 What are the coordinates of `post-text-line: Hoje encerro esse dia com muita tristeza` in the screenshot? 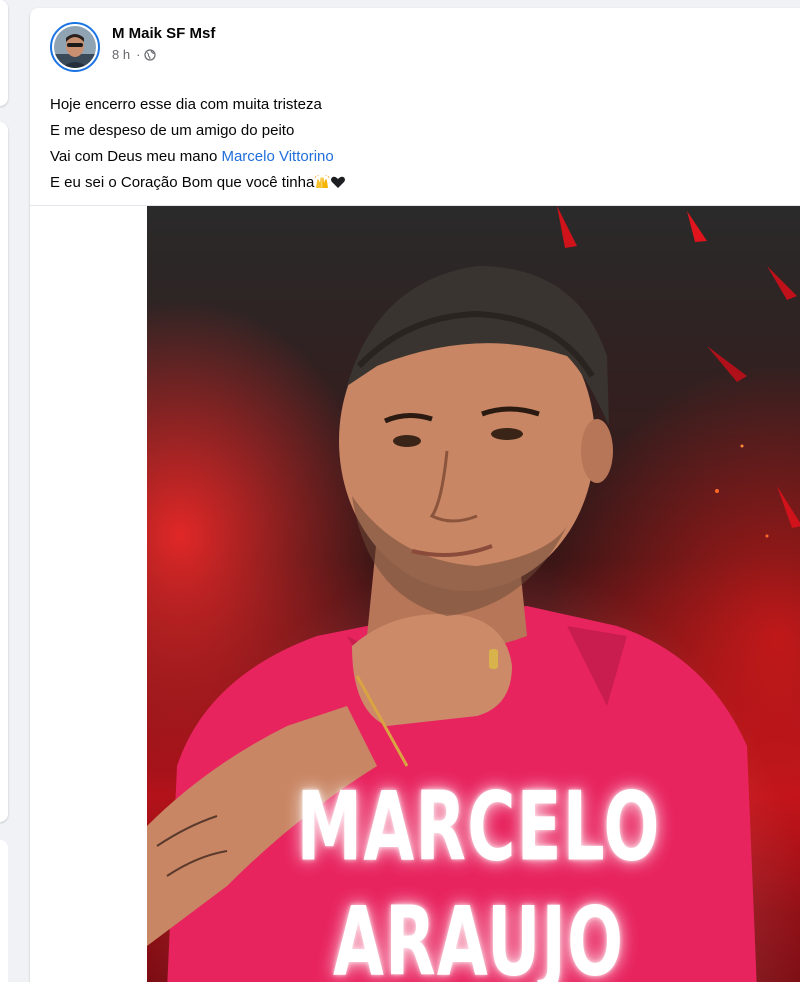 It's located at (186, 104).